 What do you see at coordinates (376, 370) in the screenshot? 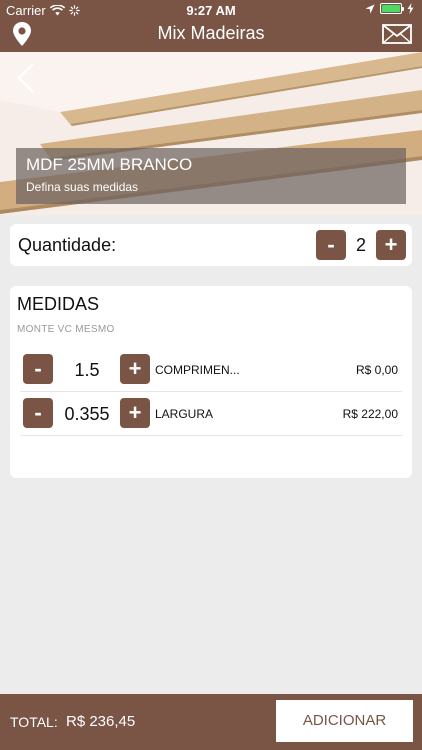
I see `length-price: R$ 0,00` at bounding box center [376, 370].